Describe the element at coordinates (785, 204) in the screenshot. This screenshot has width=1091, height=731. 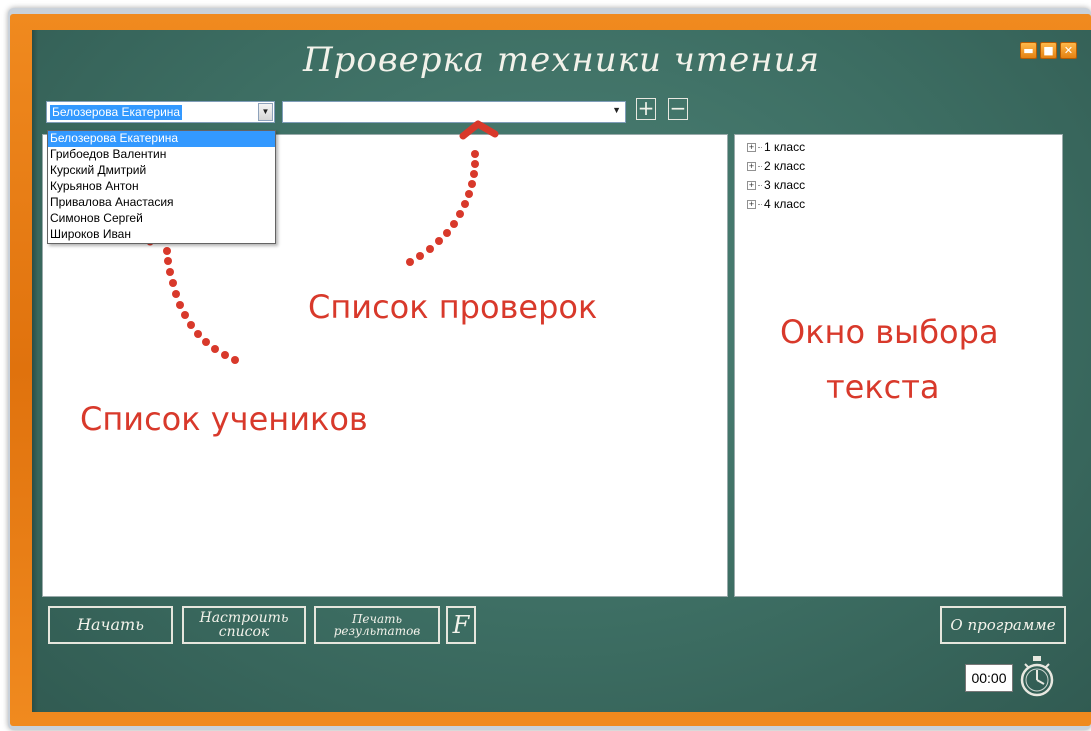
I see `tree-item-label: 4 класс` at that location.